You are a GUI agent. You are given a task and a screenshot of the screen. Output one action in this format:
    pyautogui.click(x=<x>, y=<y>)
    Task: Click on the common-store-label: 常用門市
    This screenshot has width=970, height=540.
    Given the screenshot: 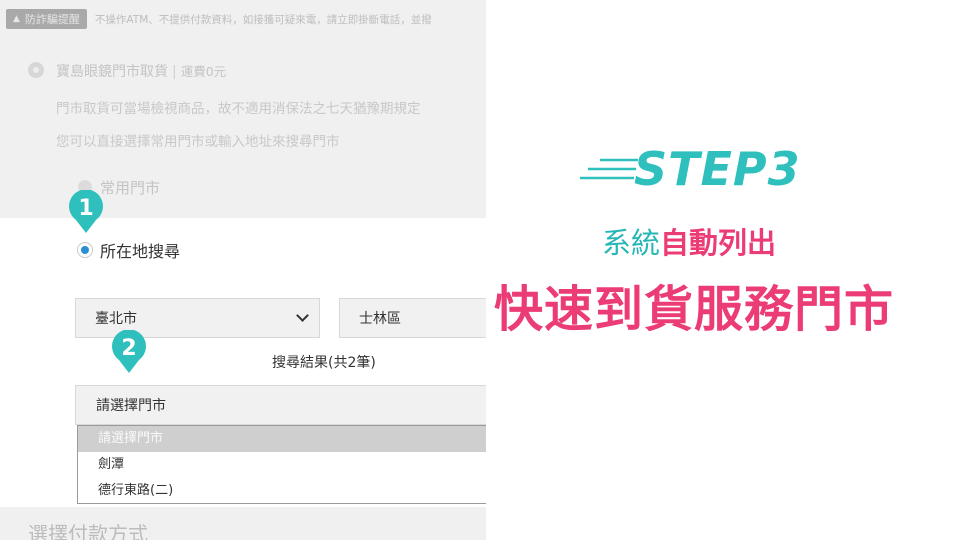 What is the action you would take?
    pyautogui.click(x=130, y=187)
    